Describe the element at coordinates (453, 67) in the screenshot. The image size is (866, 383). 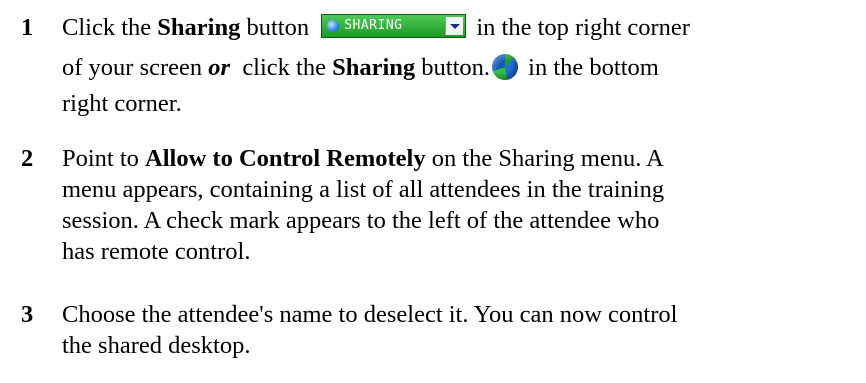
I see `text-fragment: button.` at that location.